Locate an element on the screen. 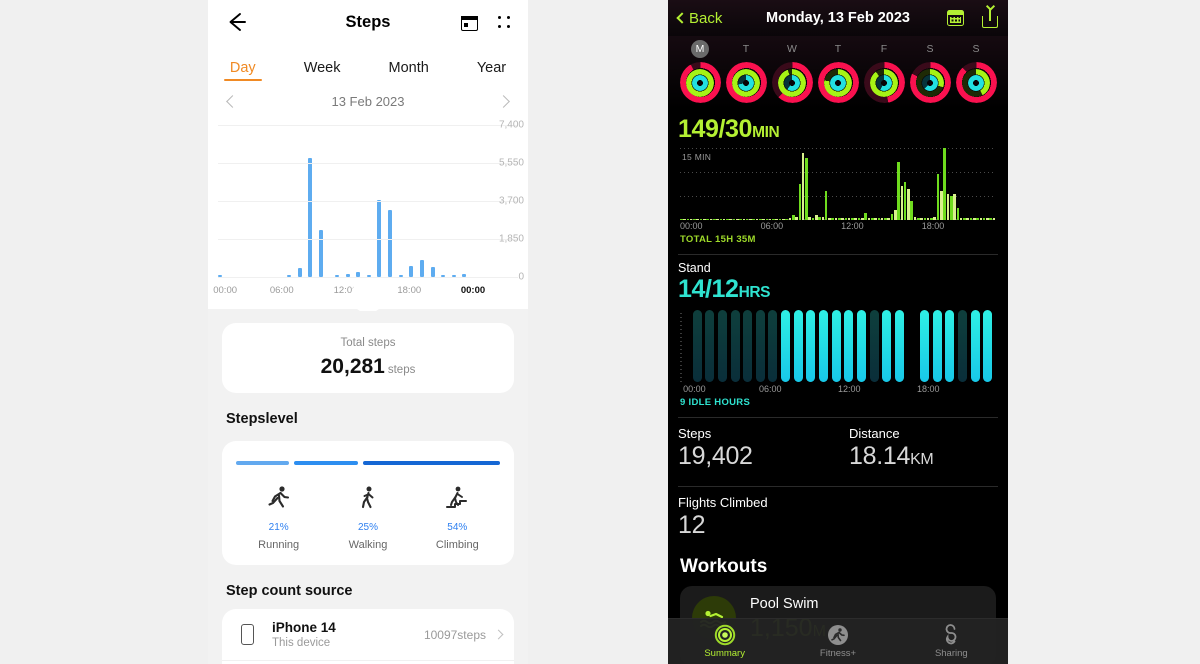  running-pct-symbol: % is located at coordinates (284, 527).